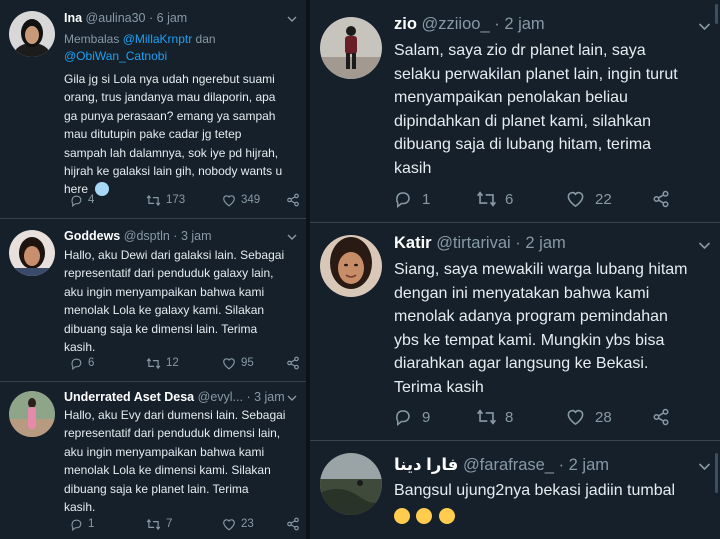 Image resolution: width=720 pixels, height=539 pixels. I want to click on tweet-time: 6 jam, so click(172, 18).